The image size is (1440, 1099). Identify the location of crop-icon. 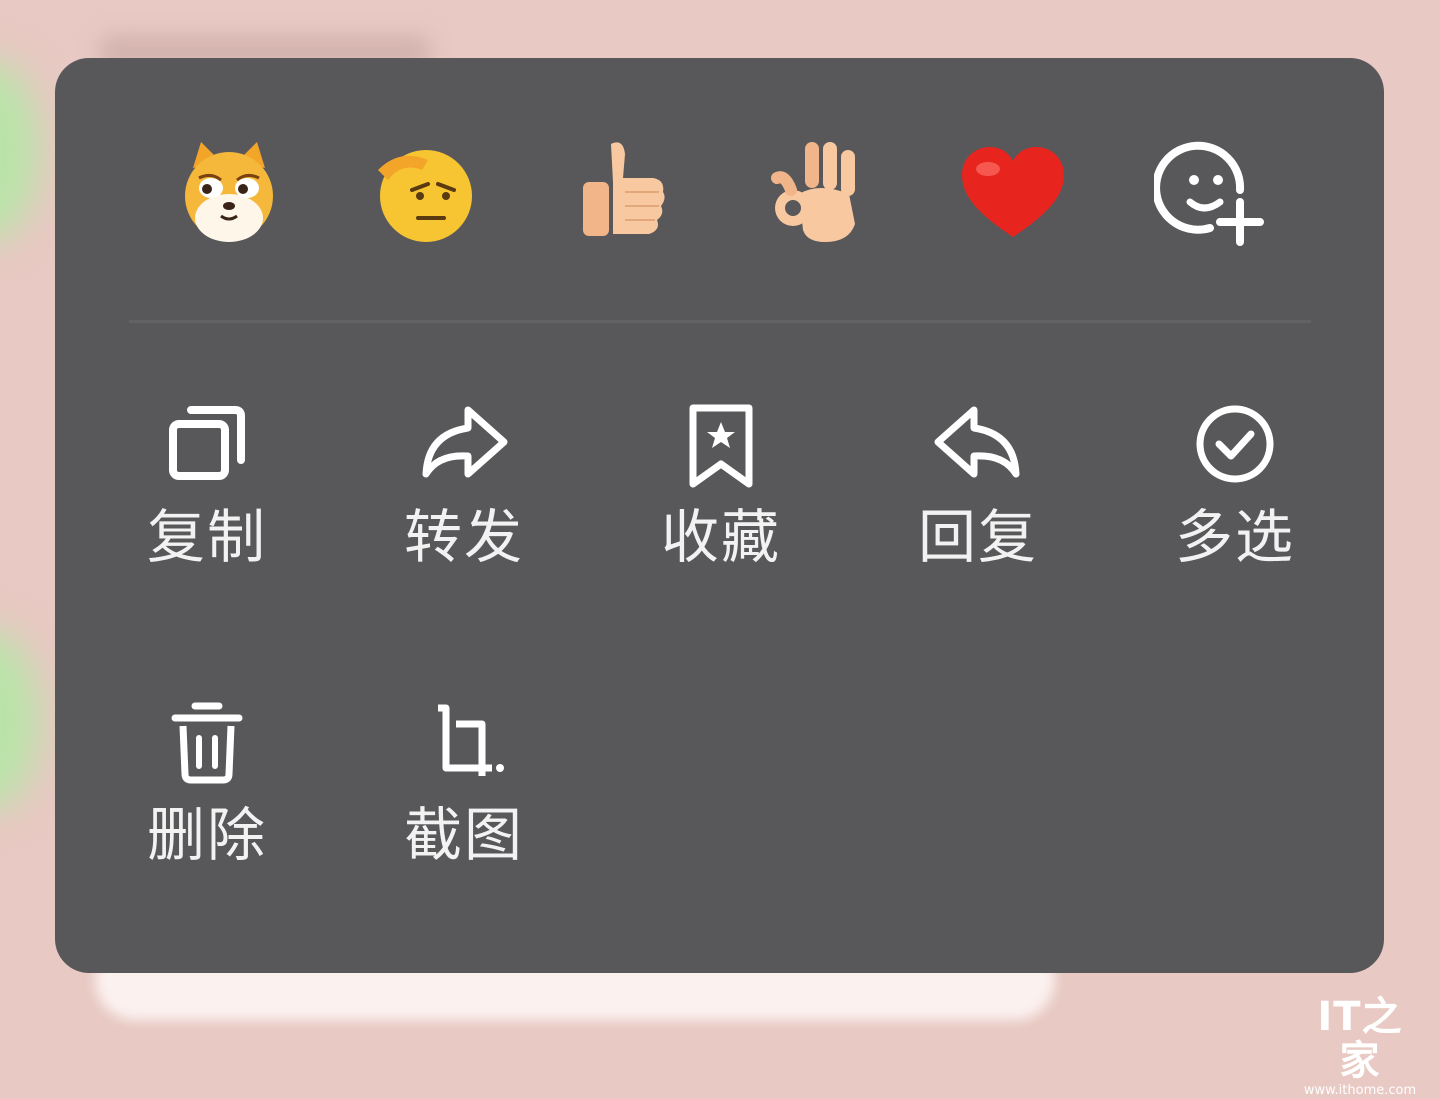
(464, 744).